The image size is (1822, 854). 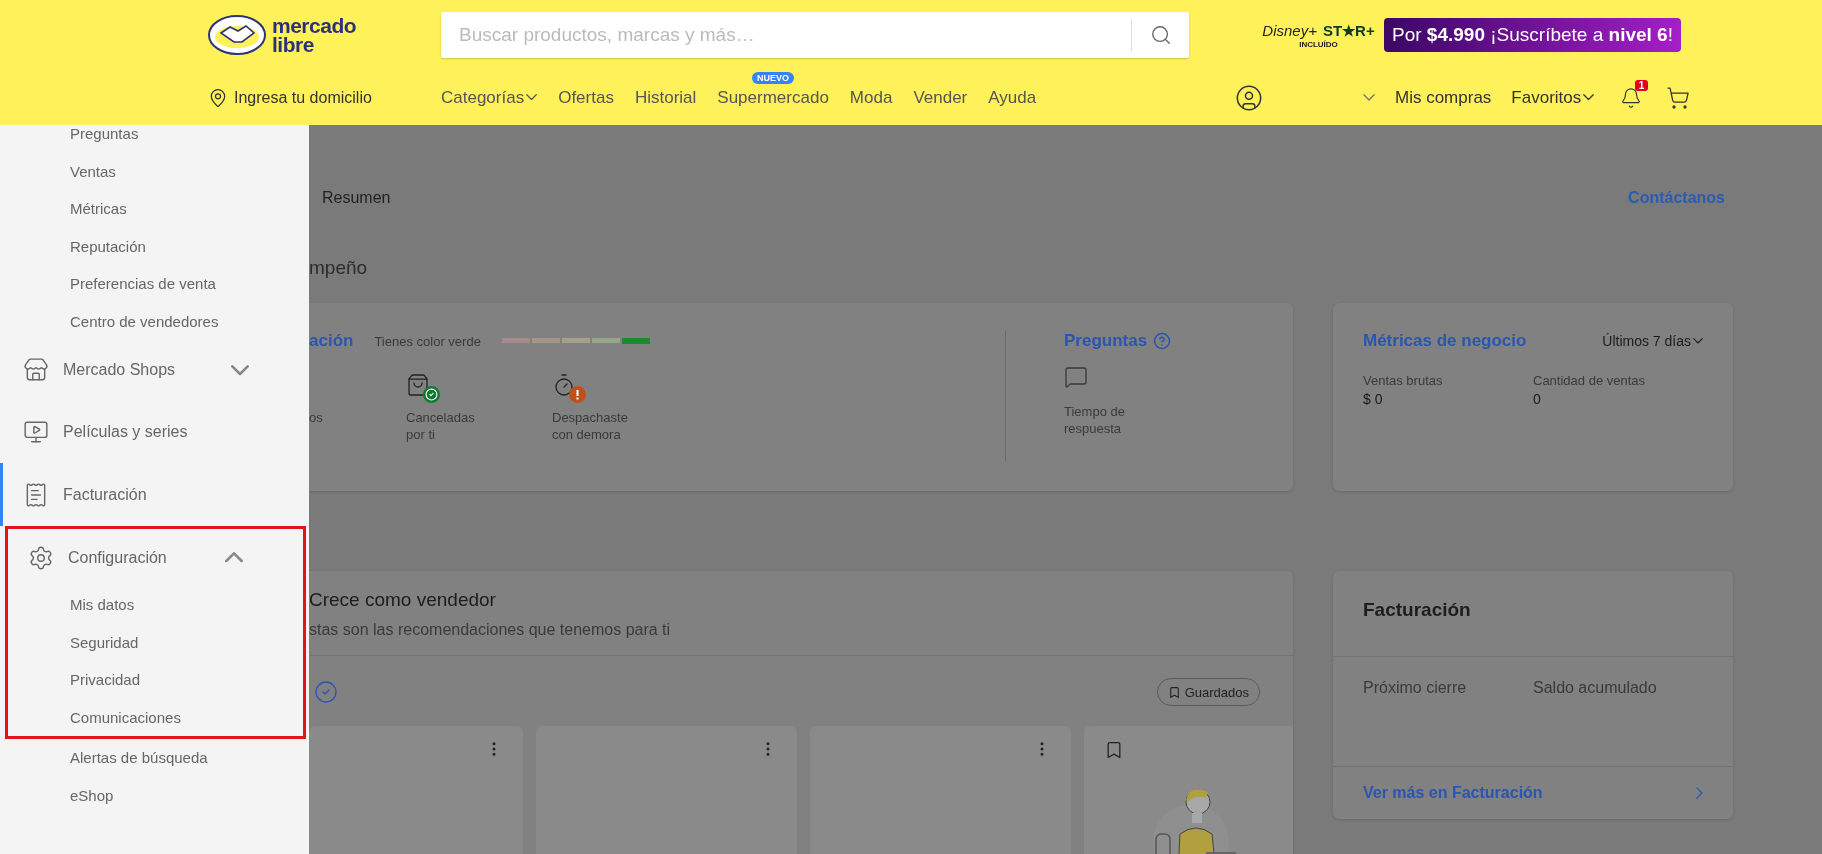 What do you see at coordinates (154, 246) in the screenshot?
I see `sidebar-link: Reputación` at bounding box center [154, 246].